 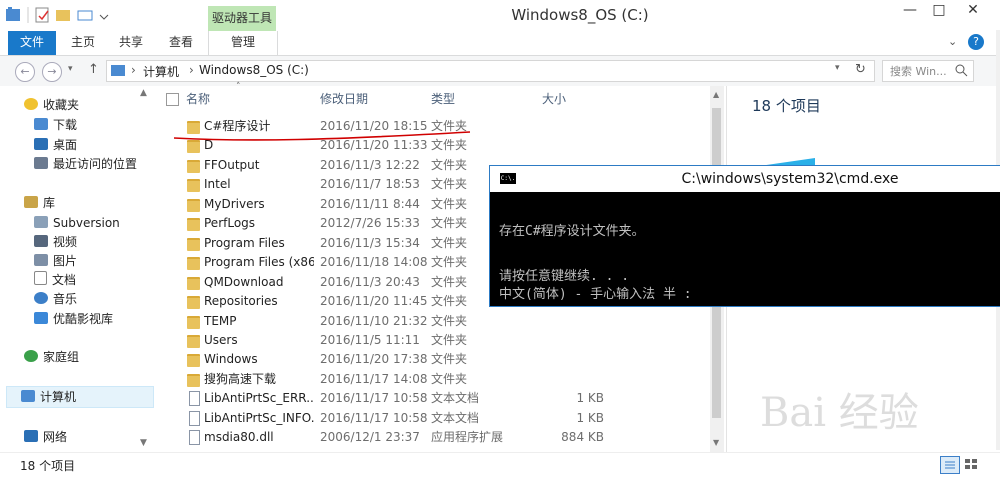 I want to click on file-name: Program Files, so click(x=244, y=243).